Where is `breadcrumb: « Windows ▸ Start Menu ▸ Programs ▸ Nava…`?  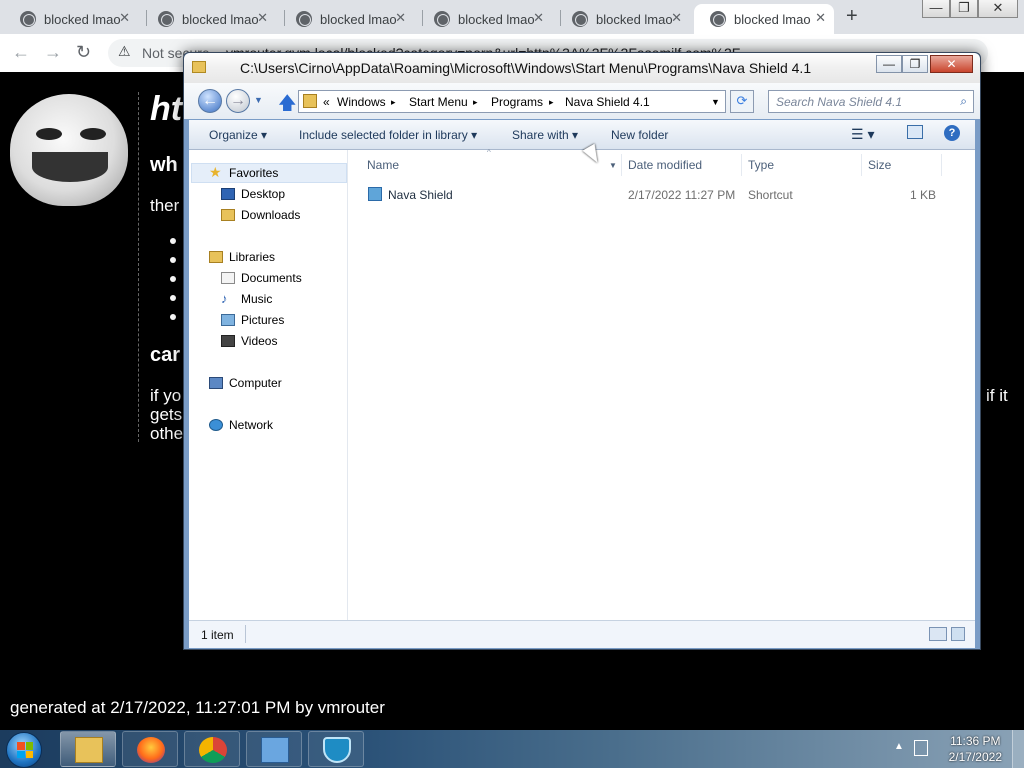 breadcrumb: « Windows ▸ Start Menu ▸ Programs ▸ Nava… is located at coordinates (512, 101).